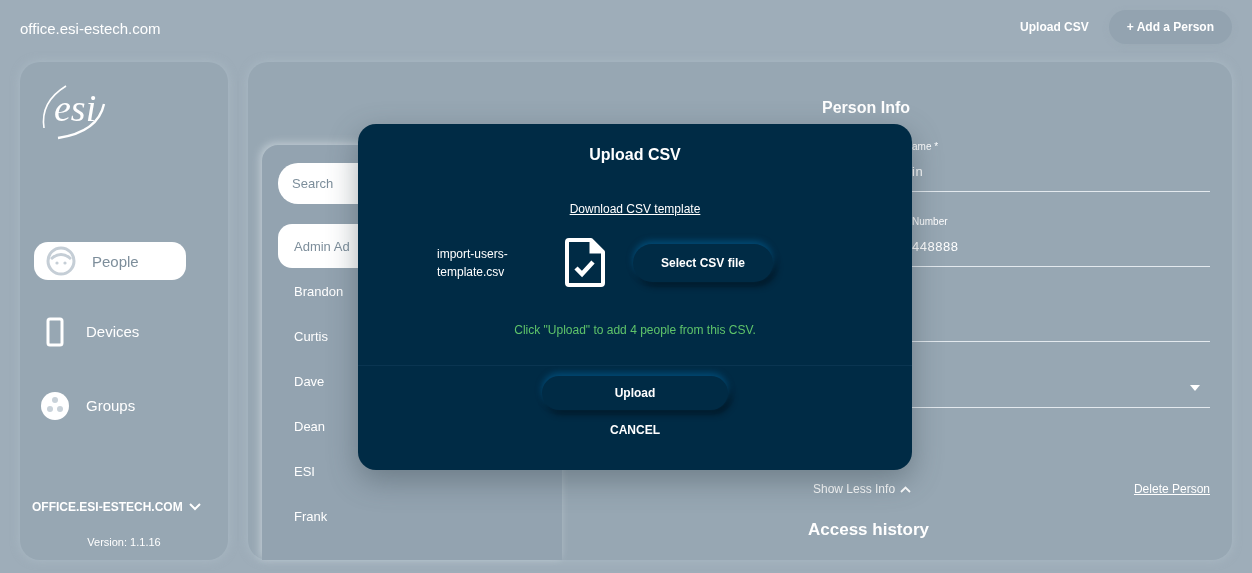 The height and width of the screenshot is (573, 1252). Describe the element at coordinates (854, 489) in the screenshot. I see `show-less-info-link: Show Less Info` at that location.